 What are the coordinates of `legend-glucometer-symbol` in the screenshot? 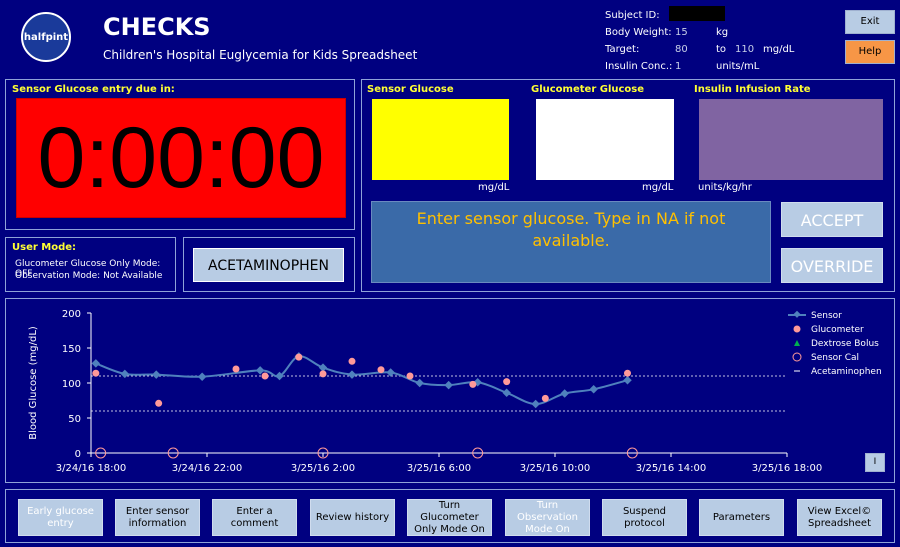 It's located at (797, 329).